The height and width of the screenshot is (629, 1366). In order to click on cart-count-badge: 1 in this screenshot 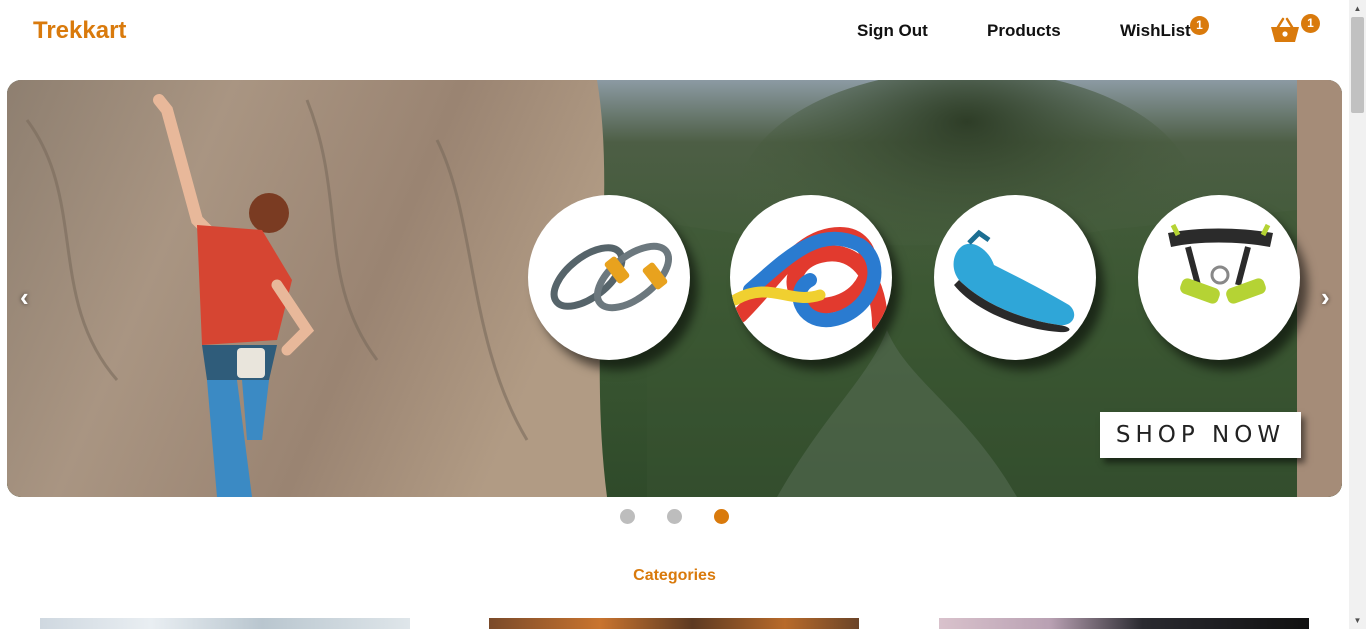, I will do `click(1310, 23)`.